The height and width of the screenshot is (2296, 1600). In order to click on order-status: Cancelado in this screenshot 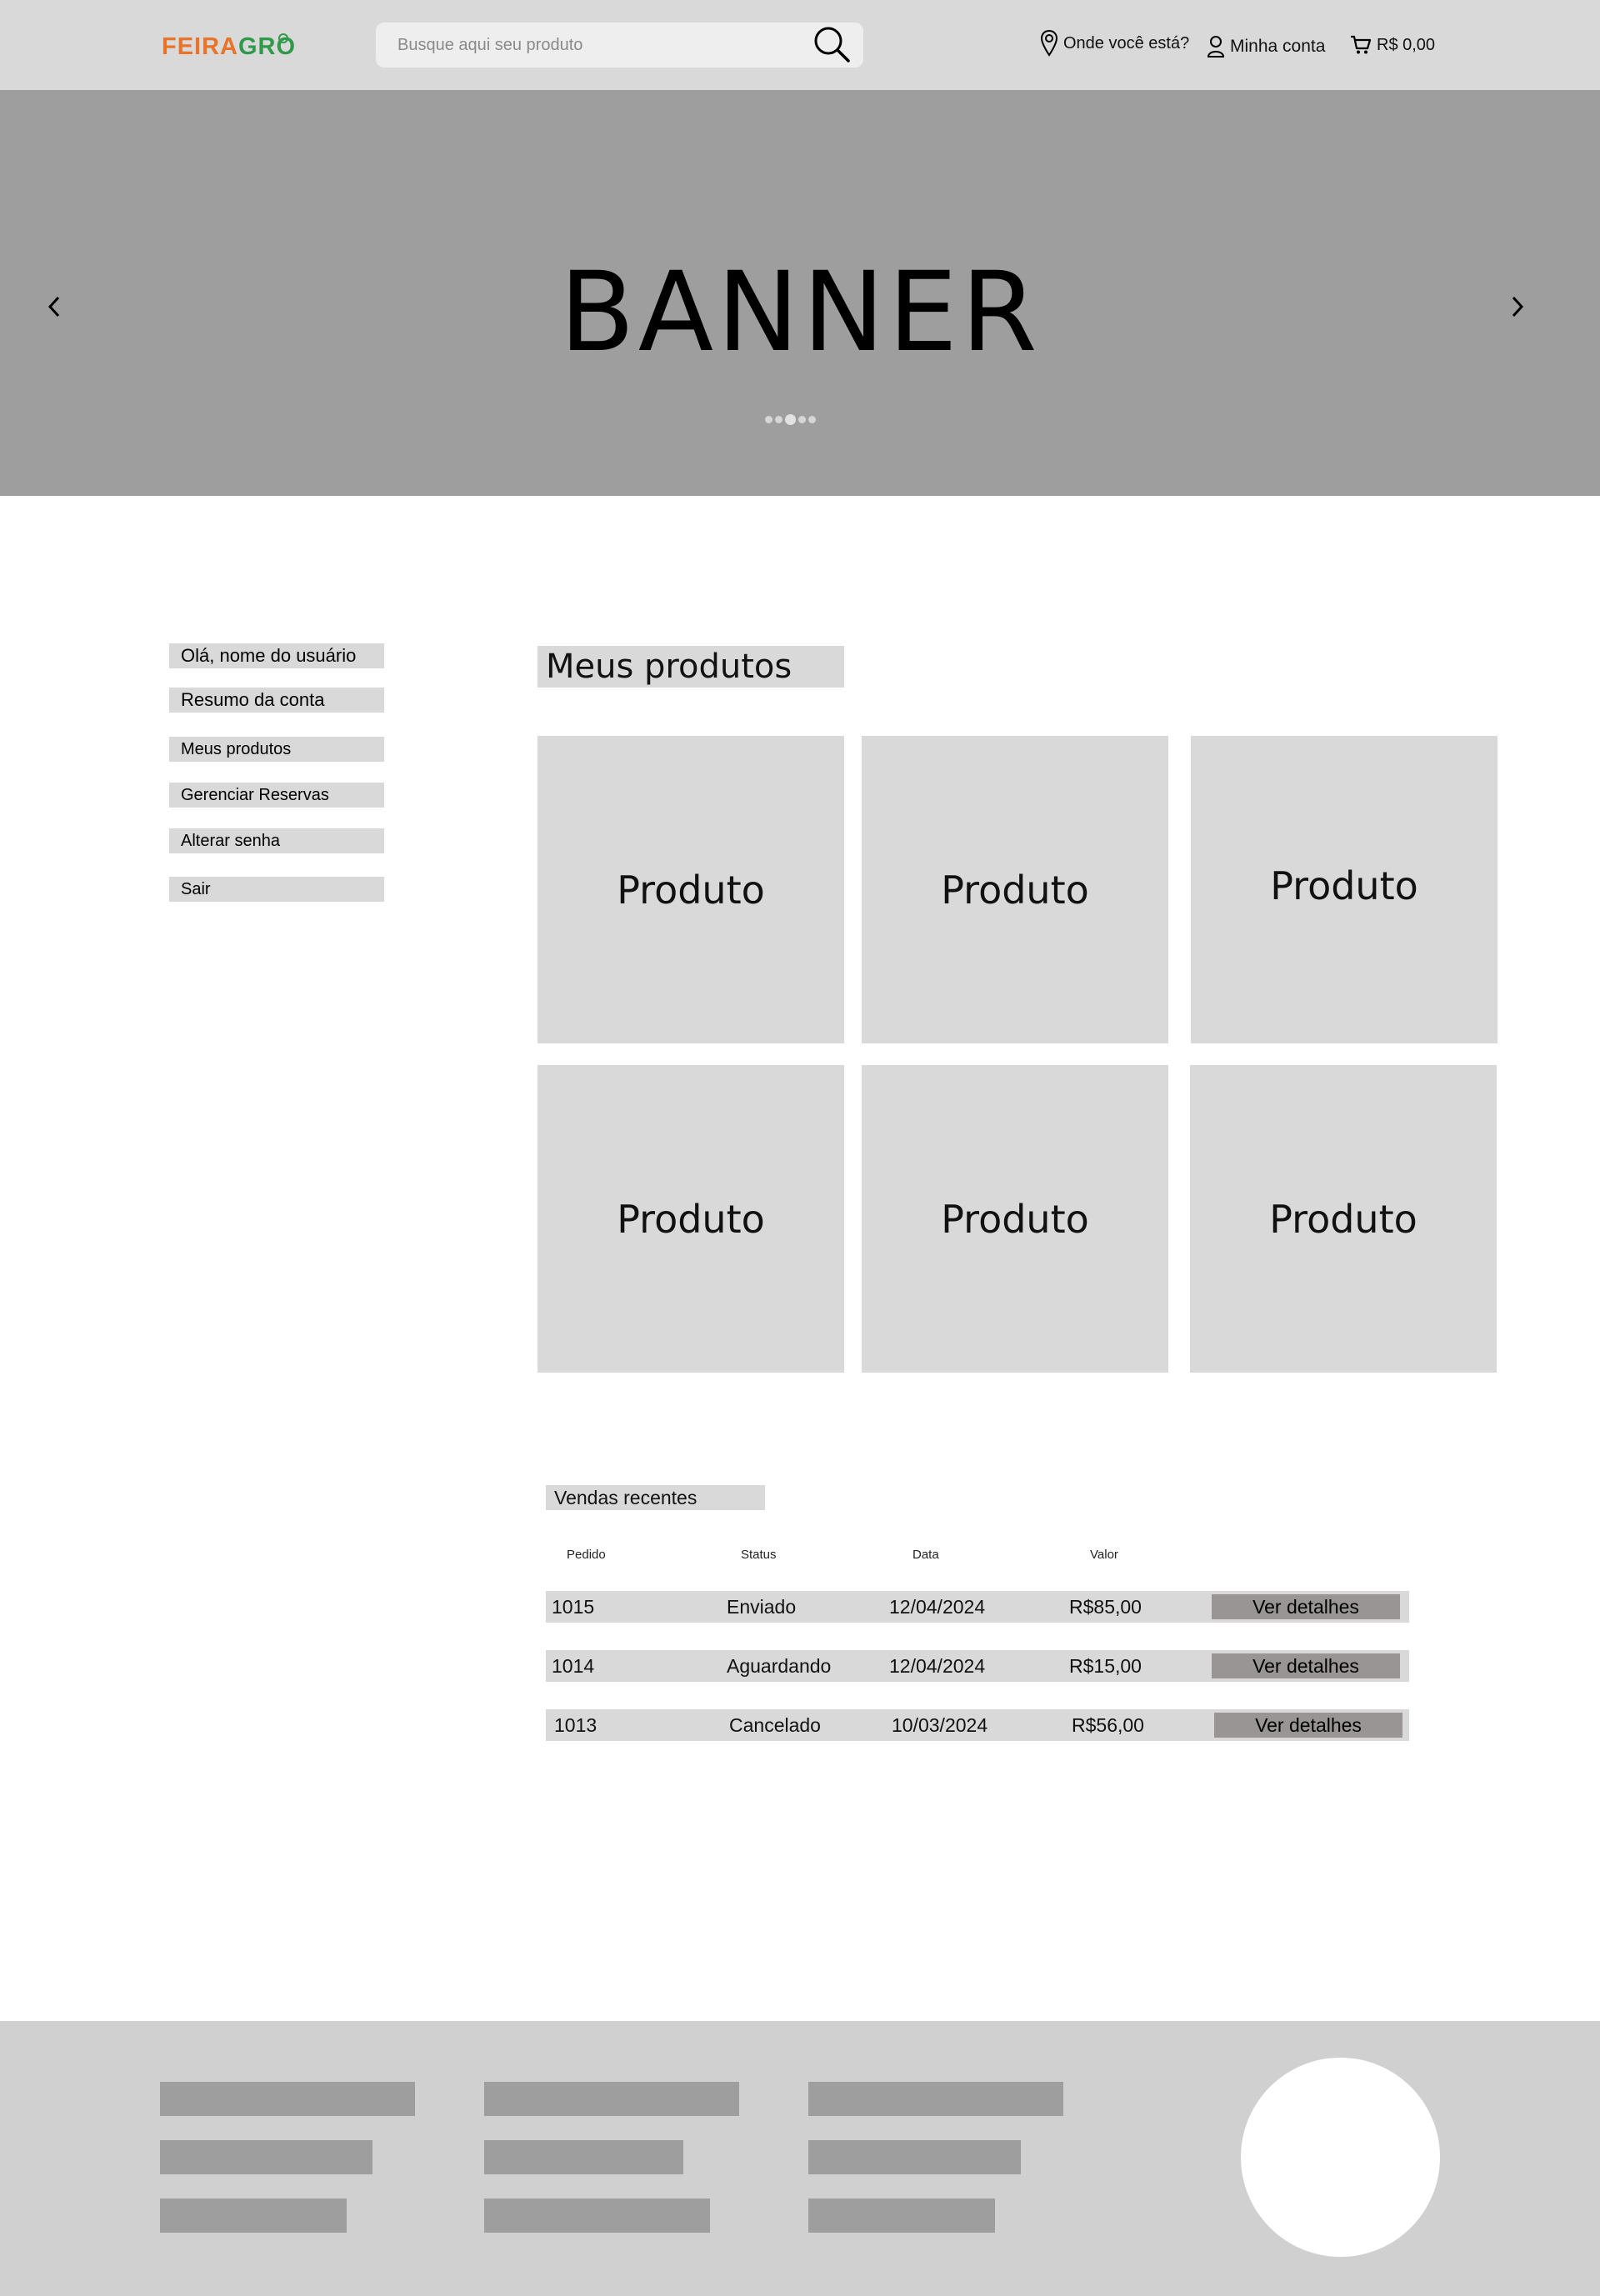, I will do `click(775, 1724)`.